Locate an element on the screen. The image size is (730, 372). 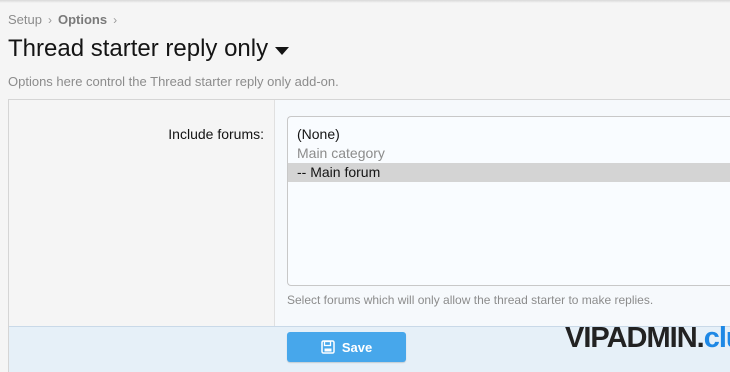
watermark-main: VIPADMIN is located at coordinates (631, 338).